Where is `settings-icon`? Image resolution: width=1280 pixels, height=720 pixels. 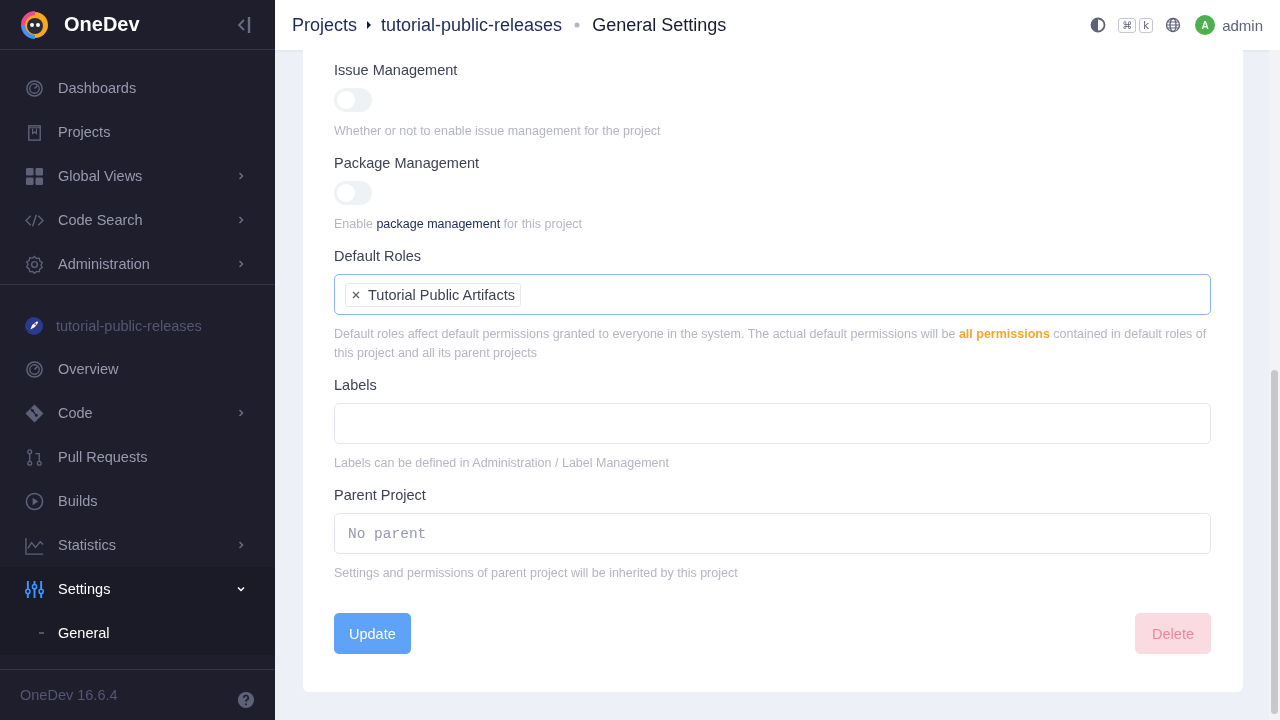 settings-icon is located at coordinates (34, 264).